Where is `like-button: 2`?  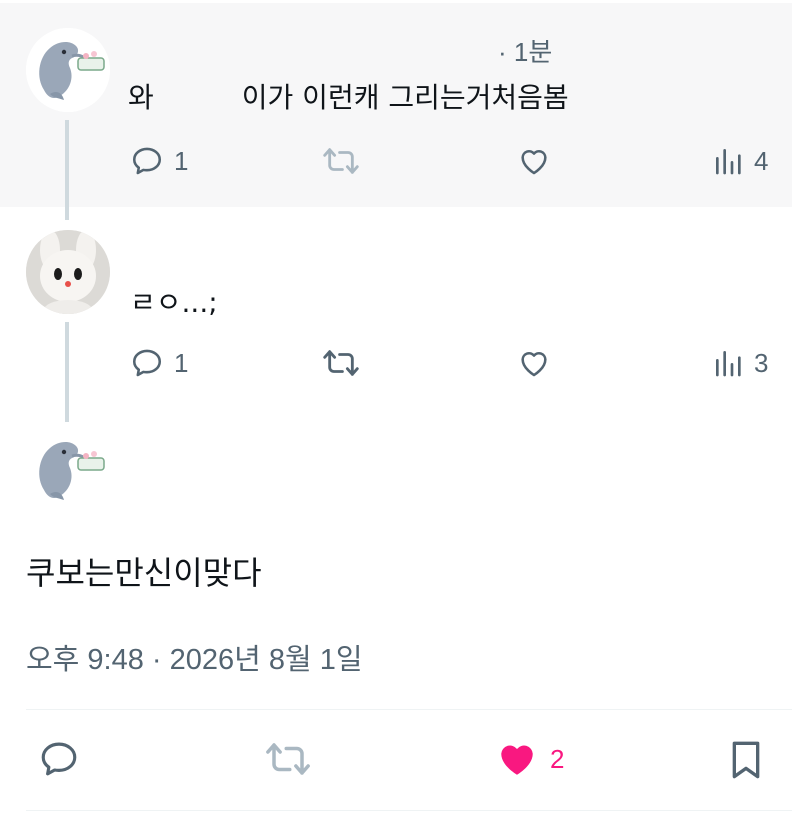
like-button: 2 is located at coordinates (529, 759).